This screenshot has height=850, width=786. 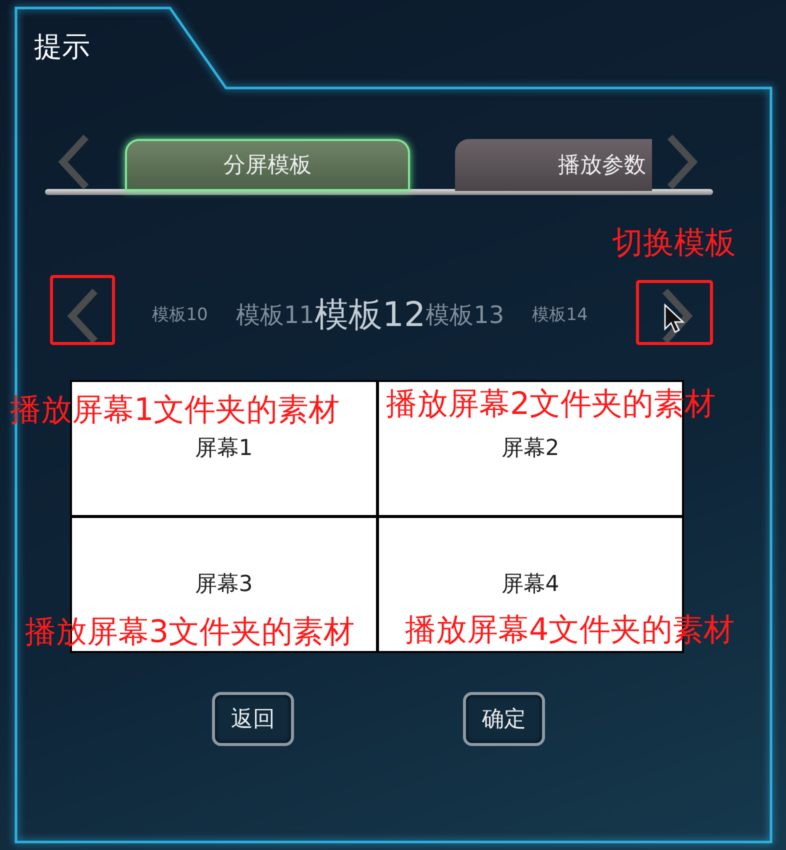 I want to click on screen-label: 屏幕1, so click(x=223, y=449).